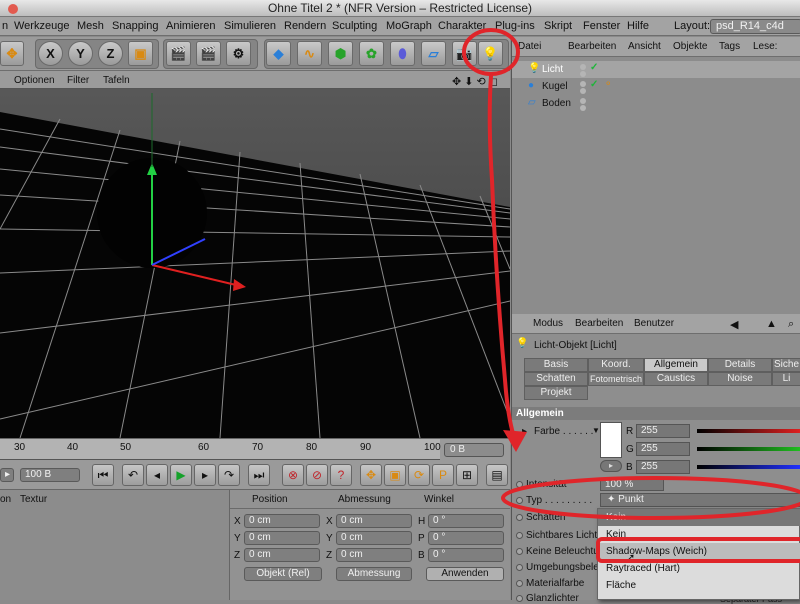  I want to click on tab-sichtbarkeit: Siche, so click(786, 365).